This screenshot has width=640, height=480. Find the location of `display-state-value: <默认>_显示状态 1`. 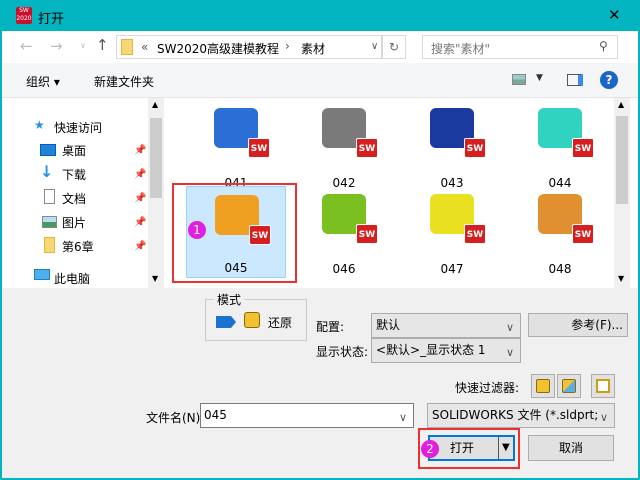

display-state-value: <默认>_显示状态 1 is located at coordinates (431, 350).